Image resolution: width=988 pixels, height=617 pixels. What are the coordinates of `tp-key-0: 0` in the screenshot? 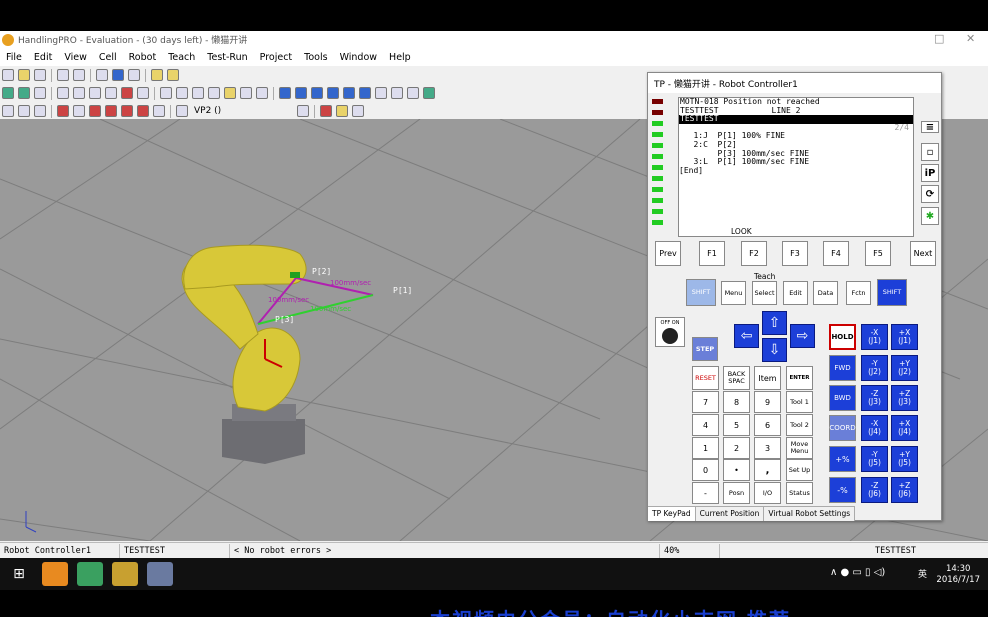 It's located at (705, 470).